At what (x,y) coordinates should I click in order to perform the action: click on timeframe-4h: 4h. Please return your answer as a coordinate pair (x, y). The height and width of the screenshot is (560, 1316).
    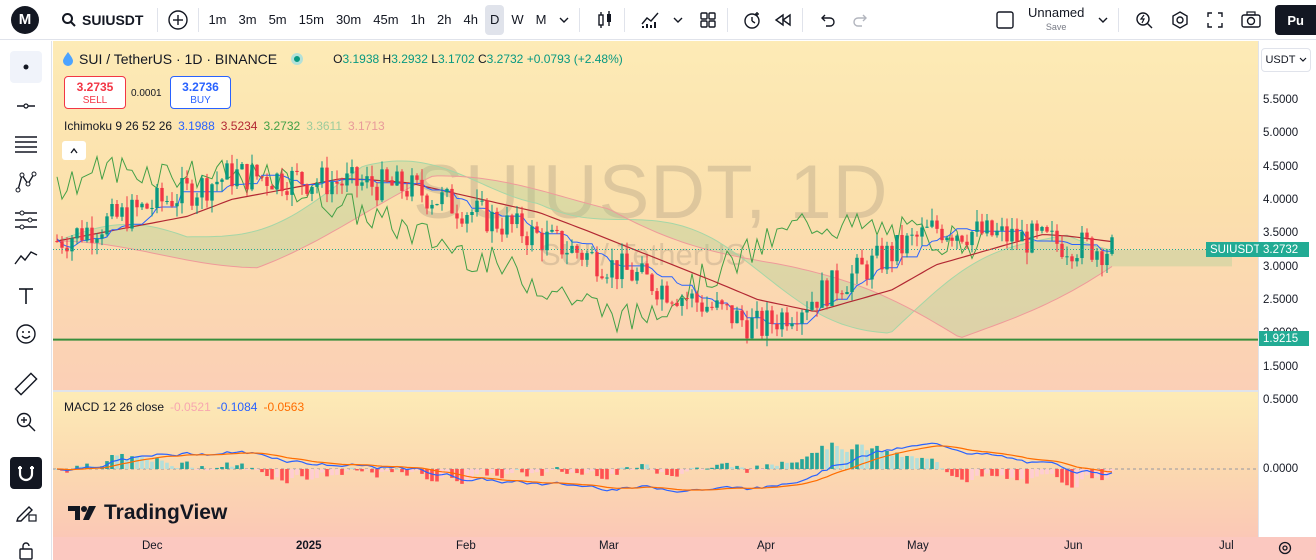
    Looking at the image, I should click on (470, 20).